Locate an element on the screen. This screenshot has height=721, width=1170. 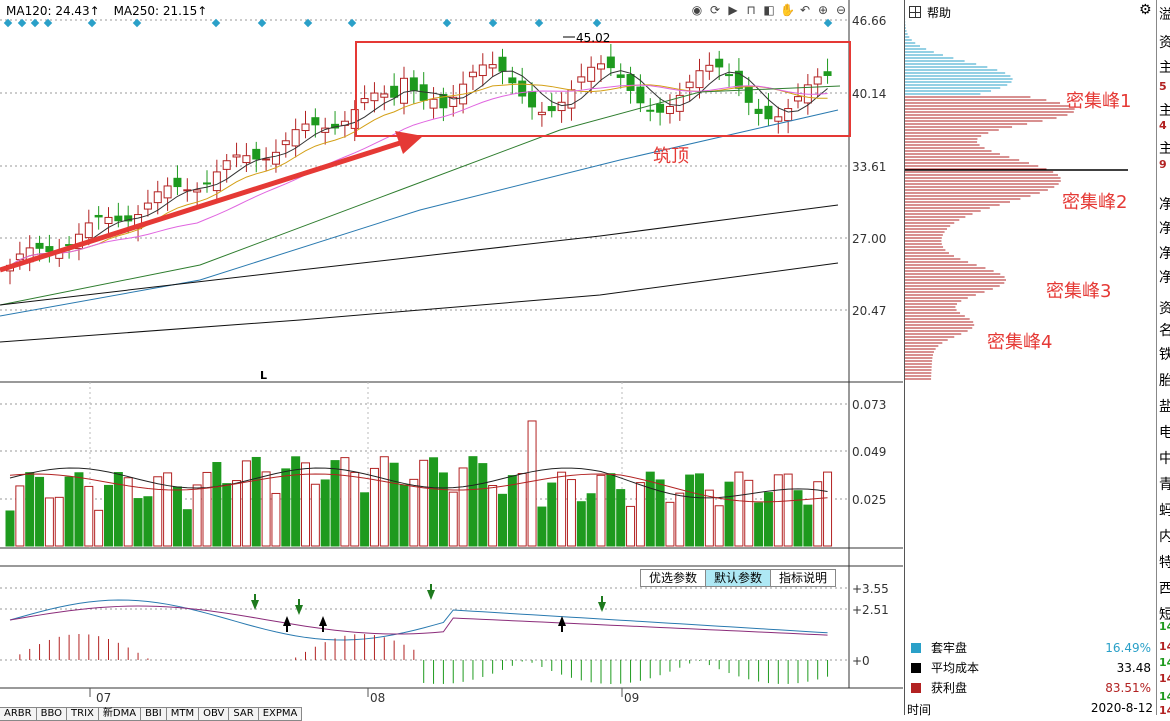
legend-trapped: 套牢盘 16.49% is located at coordinates (1031, 647).